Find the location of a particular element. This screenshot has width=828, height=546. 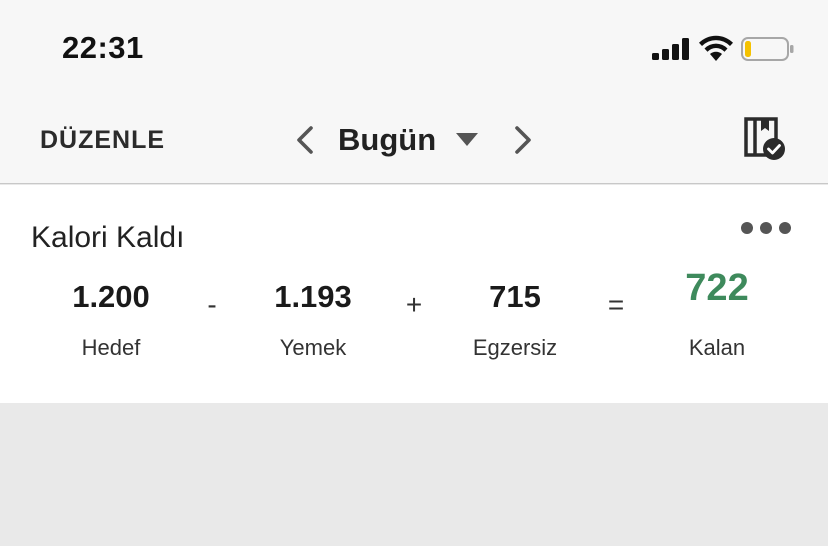

chevron-right-icon is located at coordinates (523, 140).